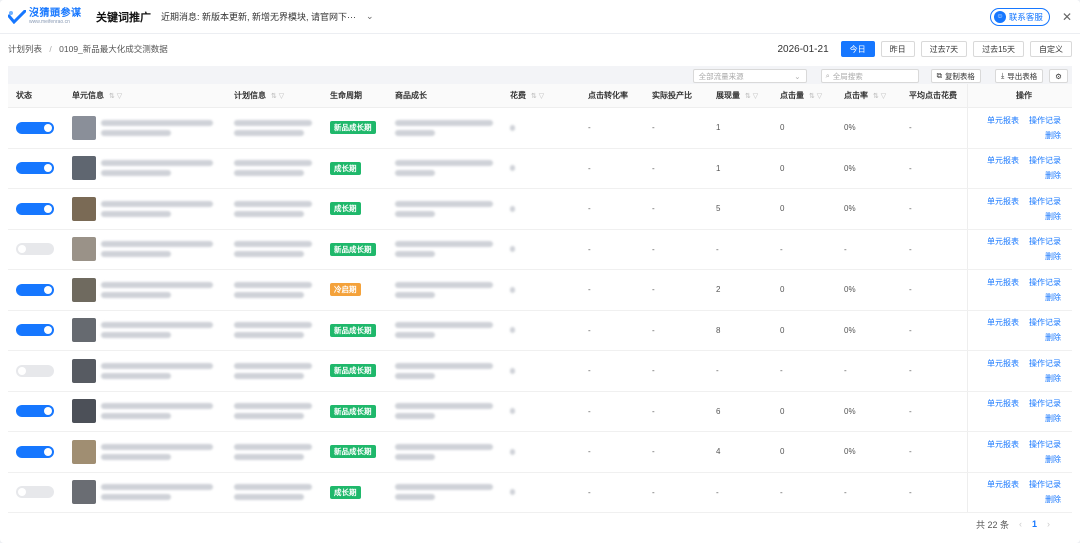 The width and height of the screenshot is (1080, 543). What do you see at coordinates (717, 492) in the screenshot?
I see `impressions-cell: -` at bounding box center [717, 492].